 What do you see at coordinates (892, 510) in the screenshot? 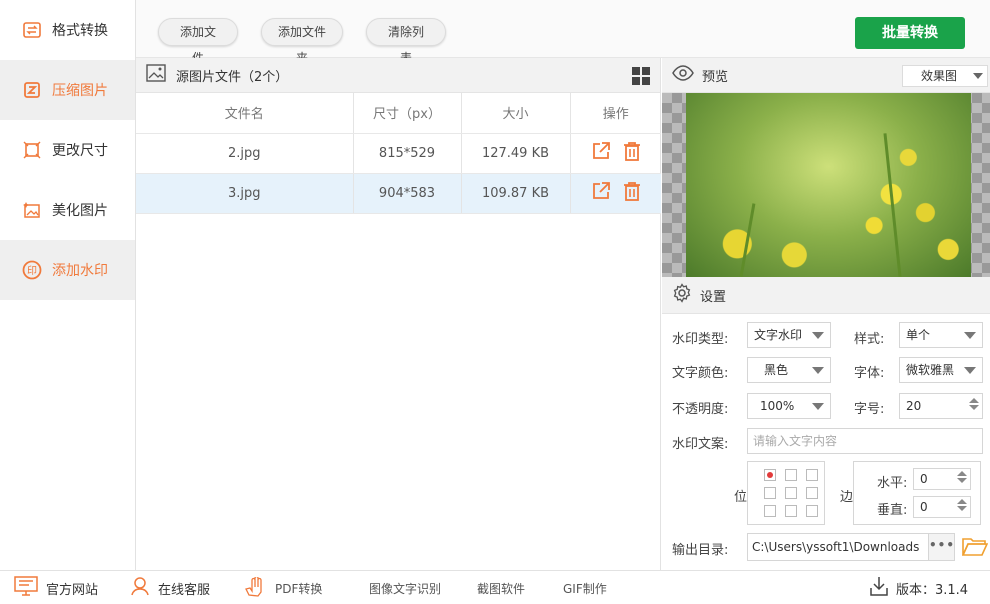
I see `vertical-label: 垂直:` at bounding box center [892, 510].